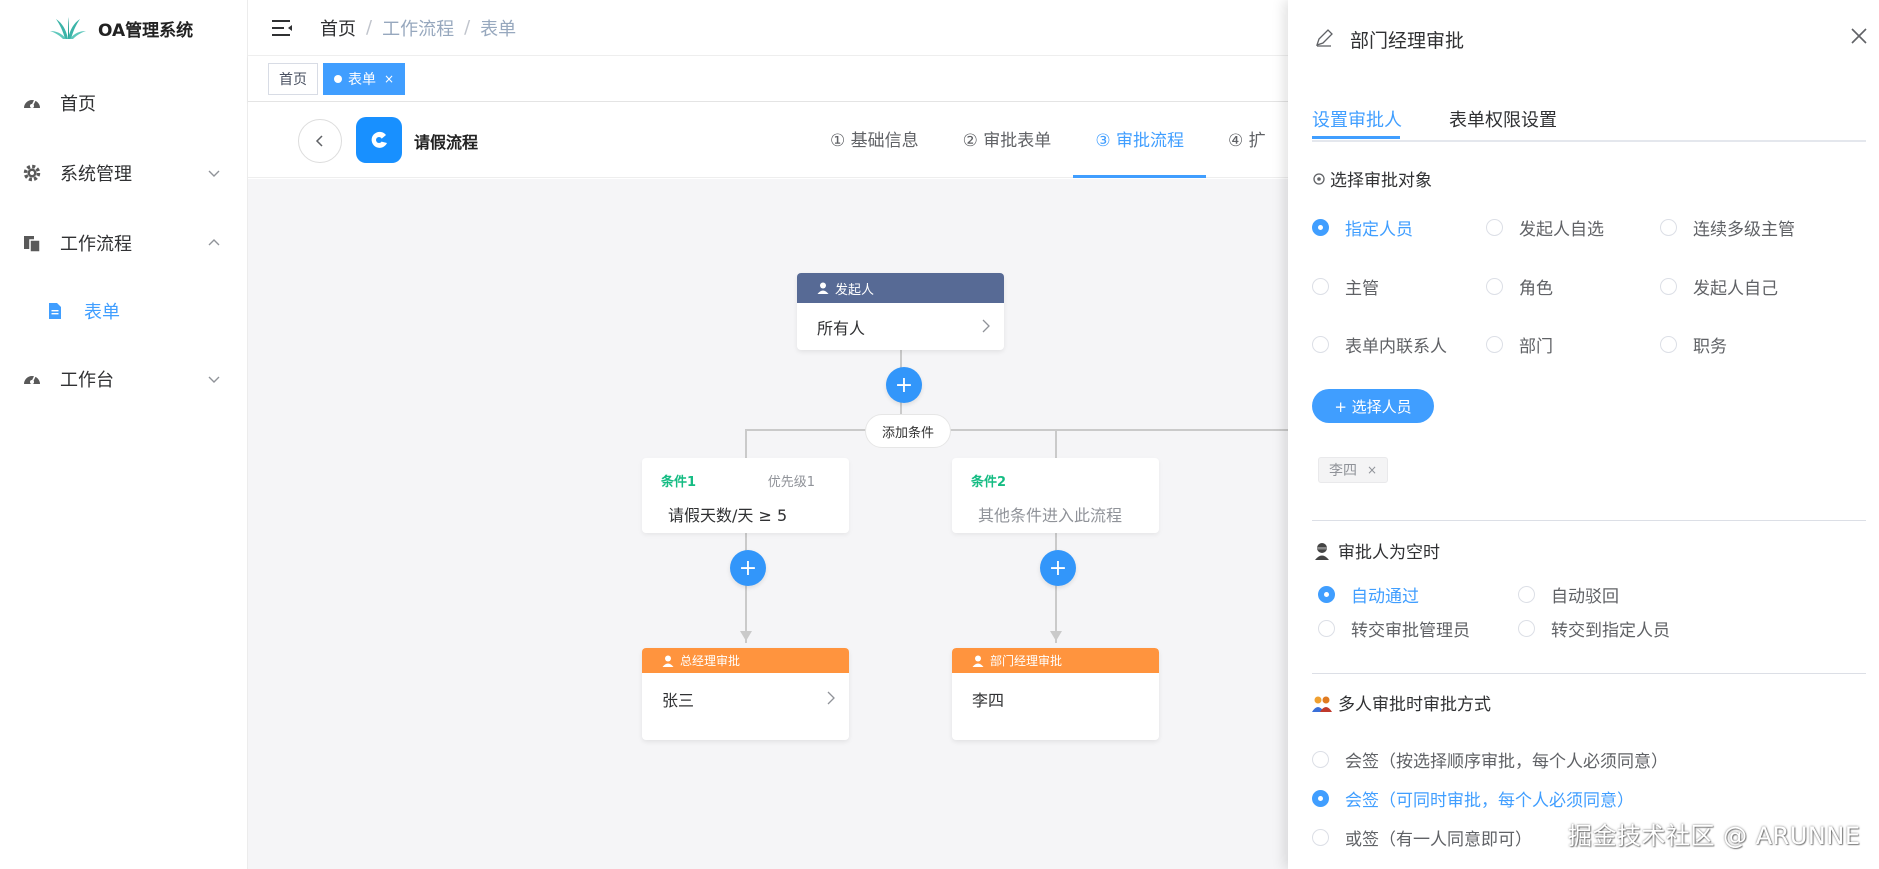 The height and width of the screenshot is (869, 1879). Describe the element at coordinates (1026, 661) in the screenshot. I see `node-title: 部门经理审批` at that location.